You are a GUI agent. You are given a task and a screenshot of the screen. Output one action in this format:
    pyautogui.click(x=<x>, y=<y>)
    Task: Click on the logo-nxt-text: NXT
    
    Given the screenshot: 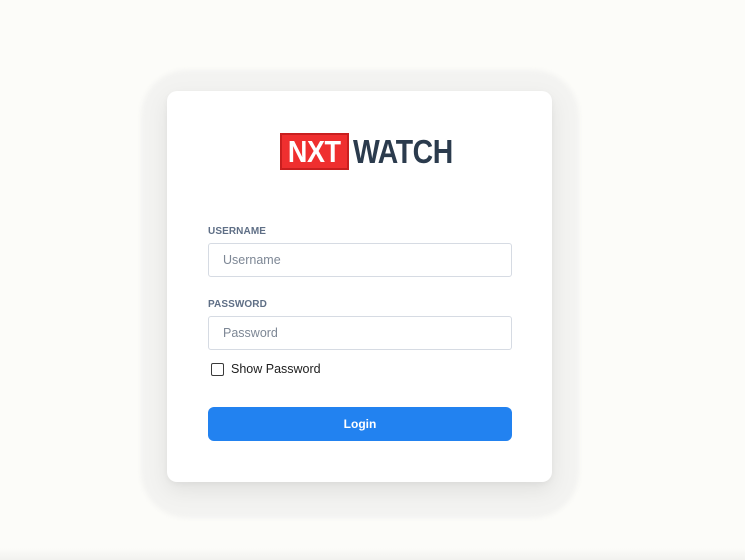 What is the action you would take?
    pyautogui.click(x=314, y=151)
    